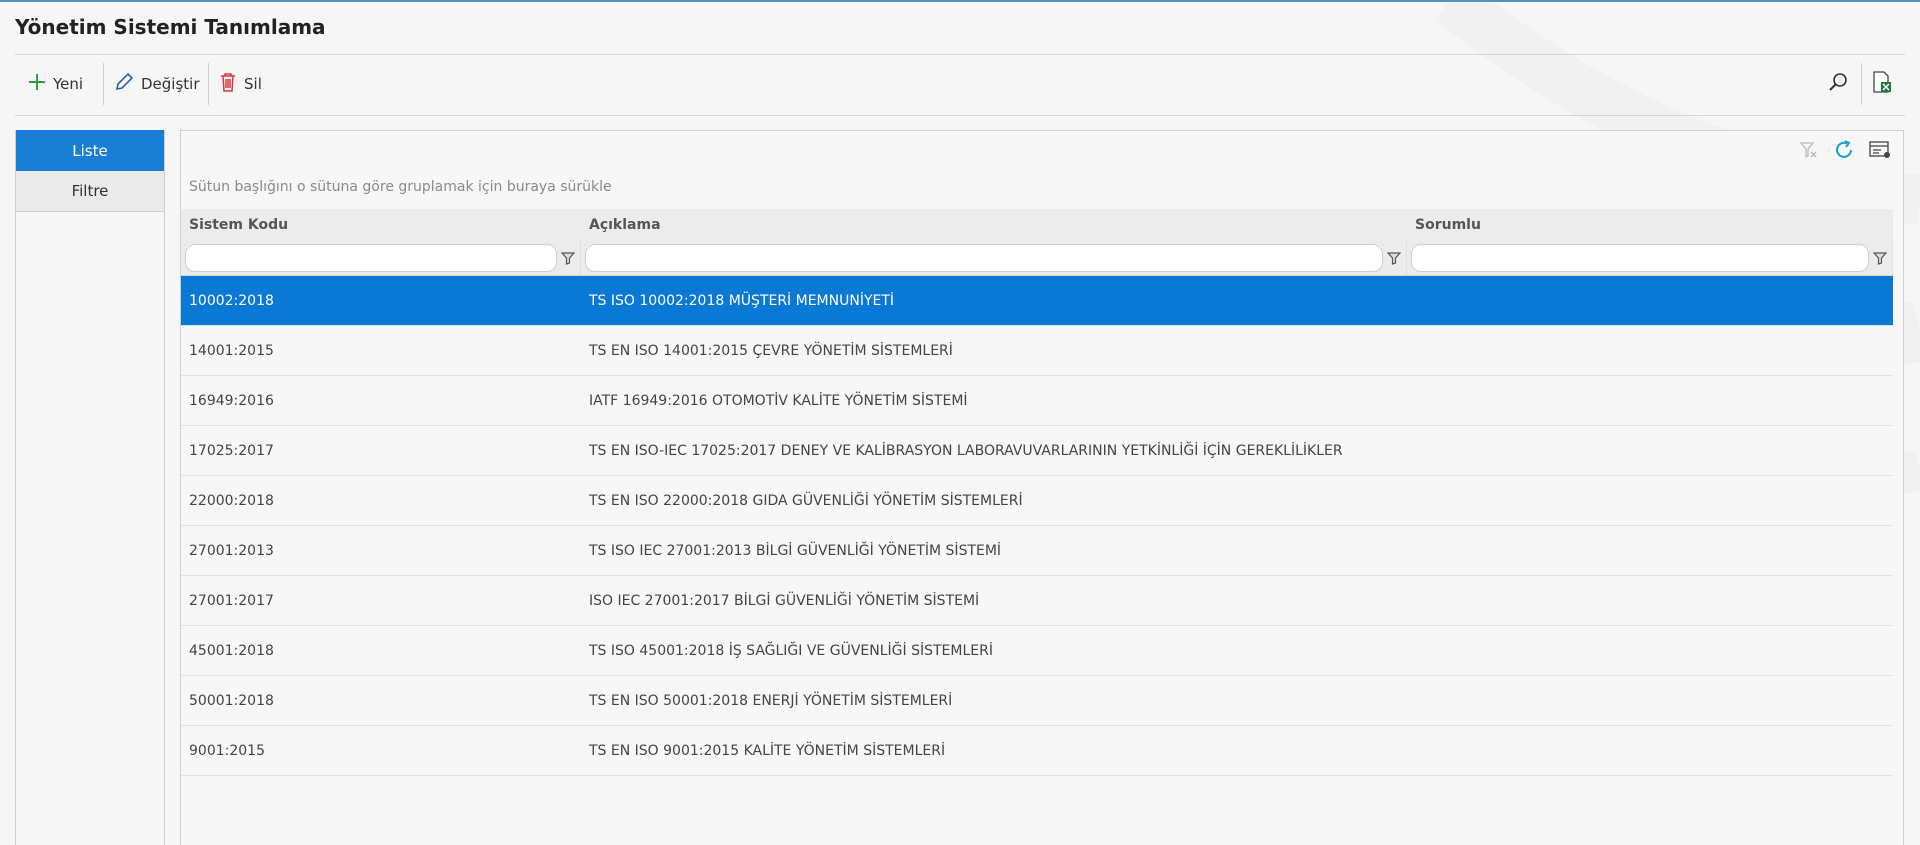  I want to click on filter-input-sorumlu, so click(1640, 257).